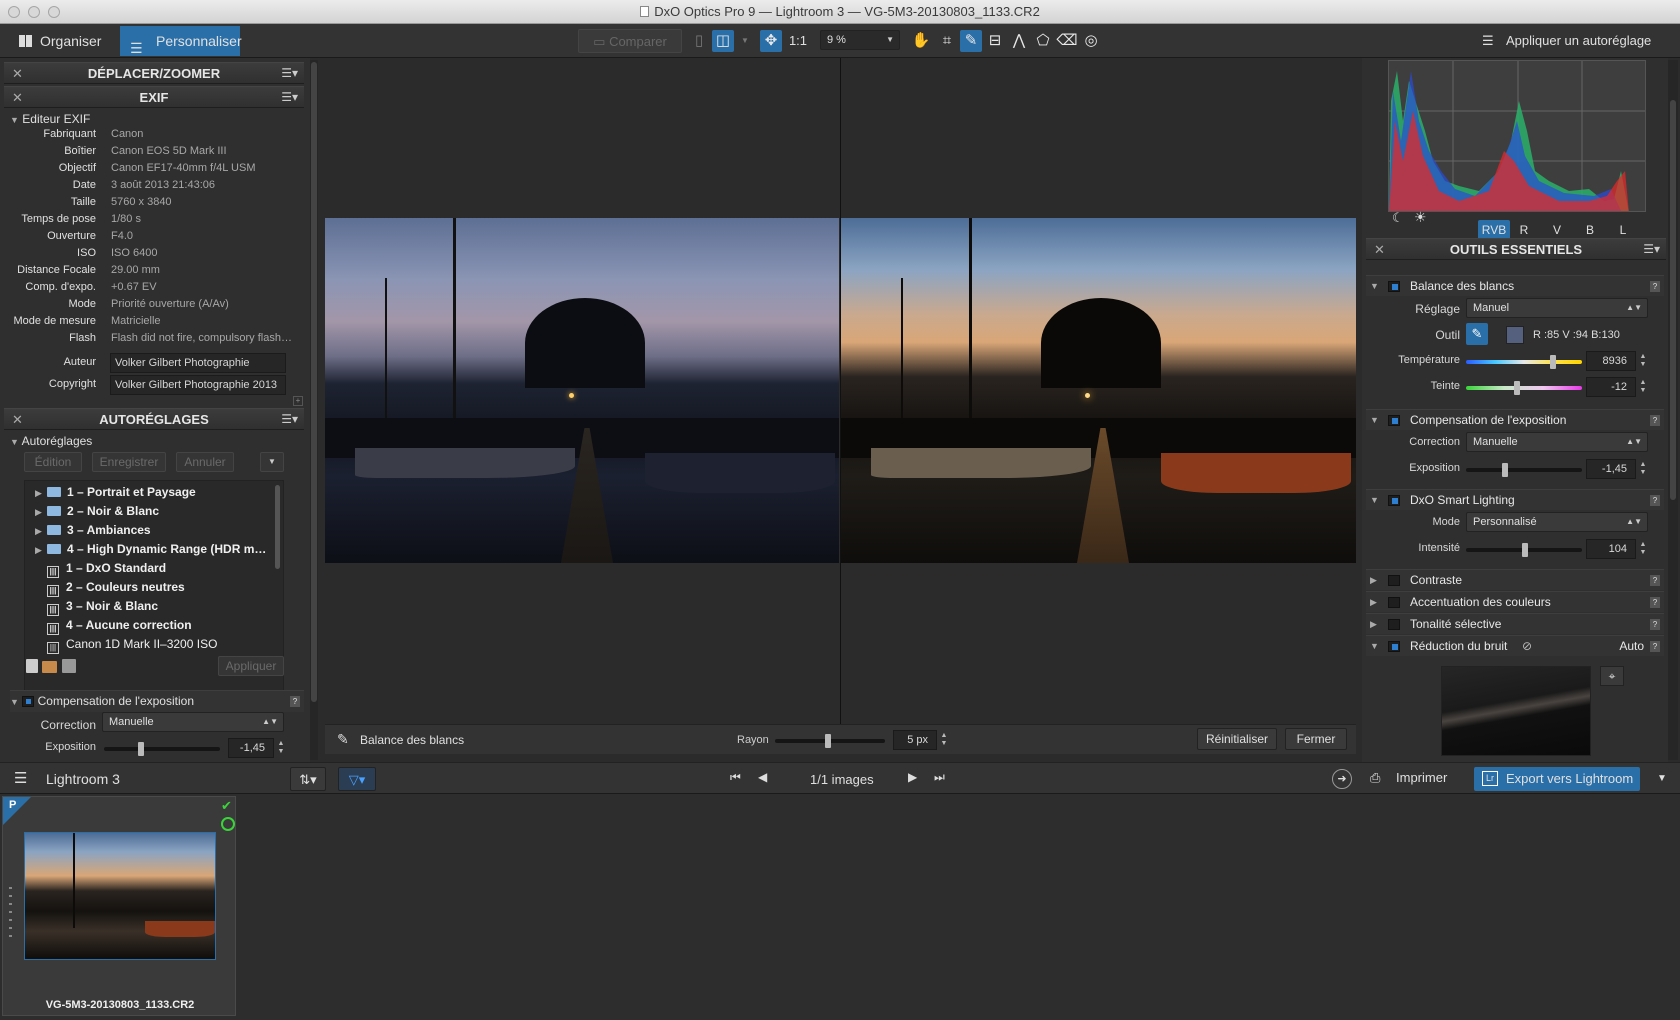 The width and height of the screenshot is (1680, 1020). What do you see at coordinates (1515, 623) in the screenshot?
I see `selective-tone-section: ▶ Tonalité sélective?` at bounding box center [1515, 623].